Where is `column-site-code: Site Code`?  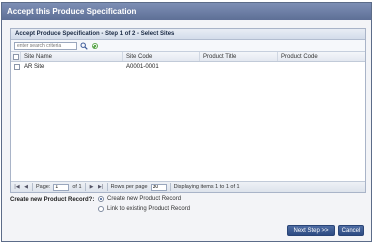 column-site-code: Site Code is located at coordinates (161, 56).